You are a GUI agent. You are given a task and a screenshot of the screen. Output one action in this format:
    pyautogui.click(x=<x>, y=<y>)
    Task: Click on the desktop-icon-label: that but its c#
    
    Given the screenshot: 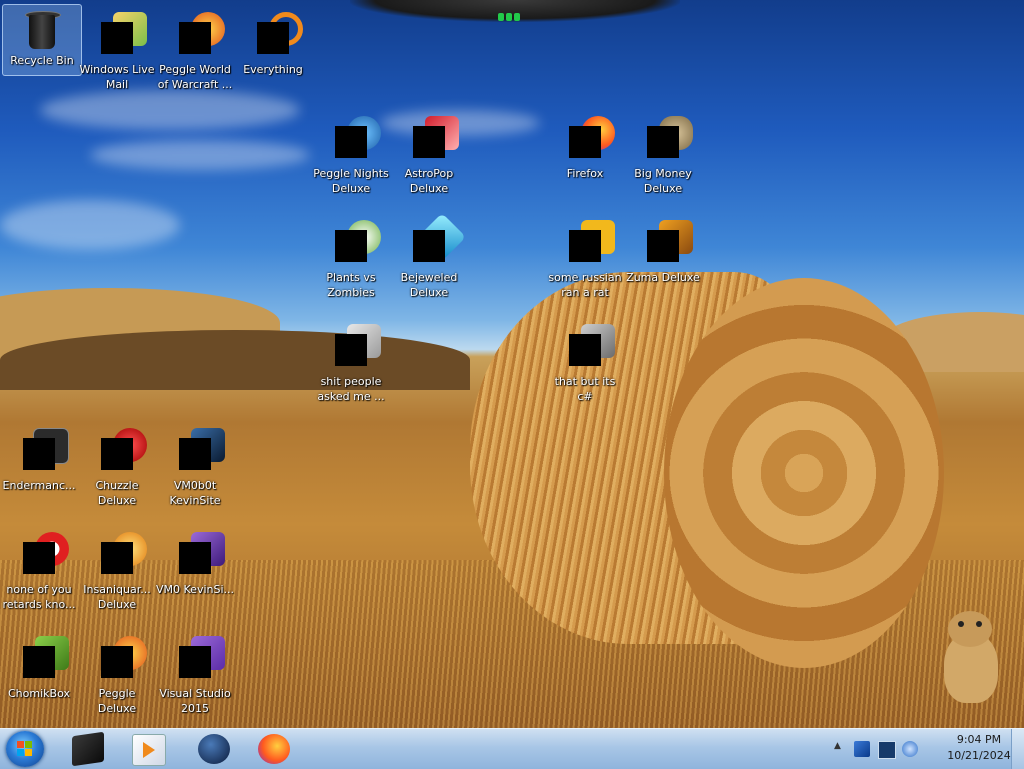 What is the action you would take?
    pyautogui.click(x=585, y=389)
    